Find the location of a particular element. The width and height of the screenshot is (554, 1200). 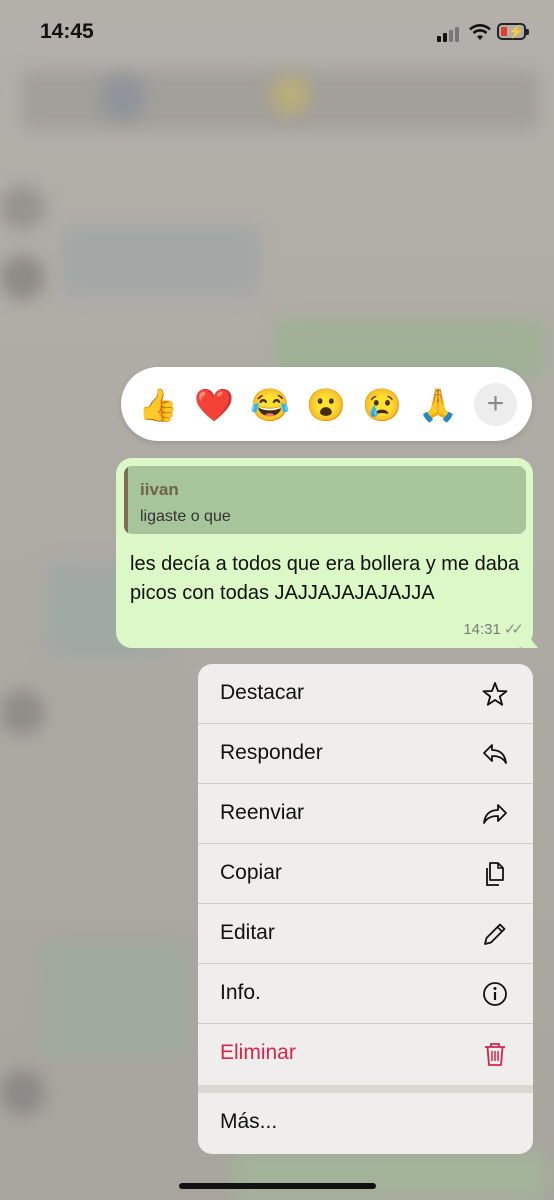

bubble-tail is located at coordinates (530, 638).